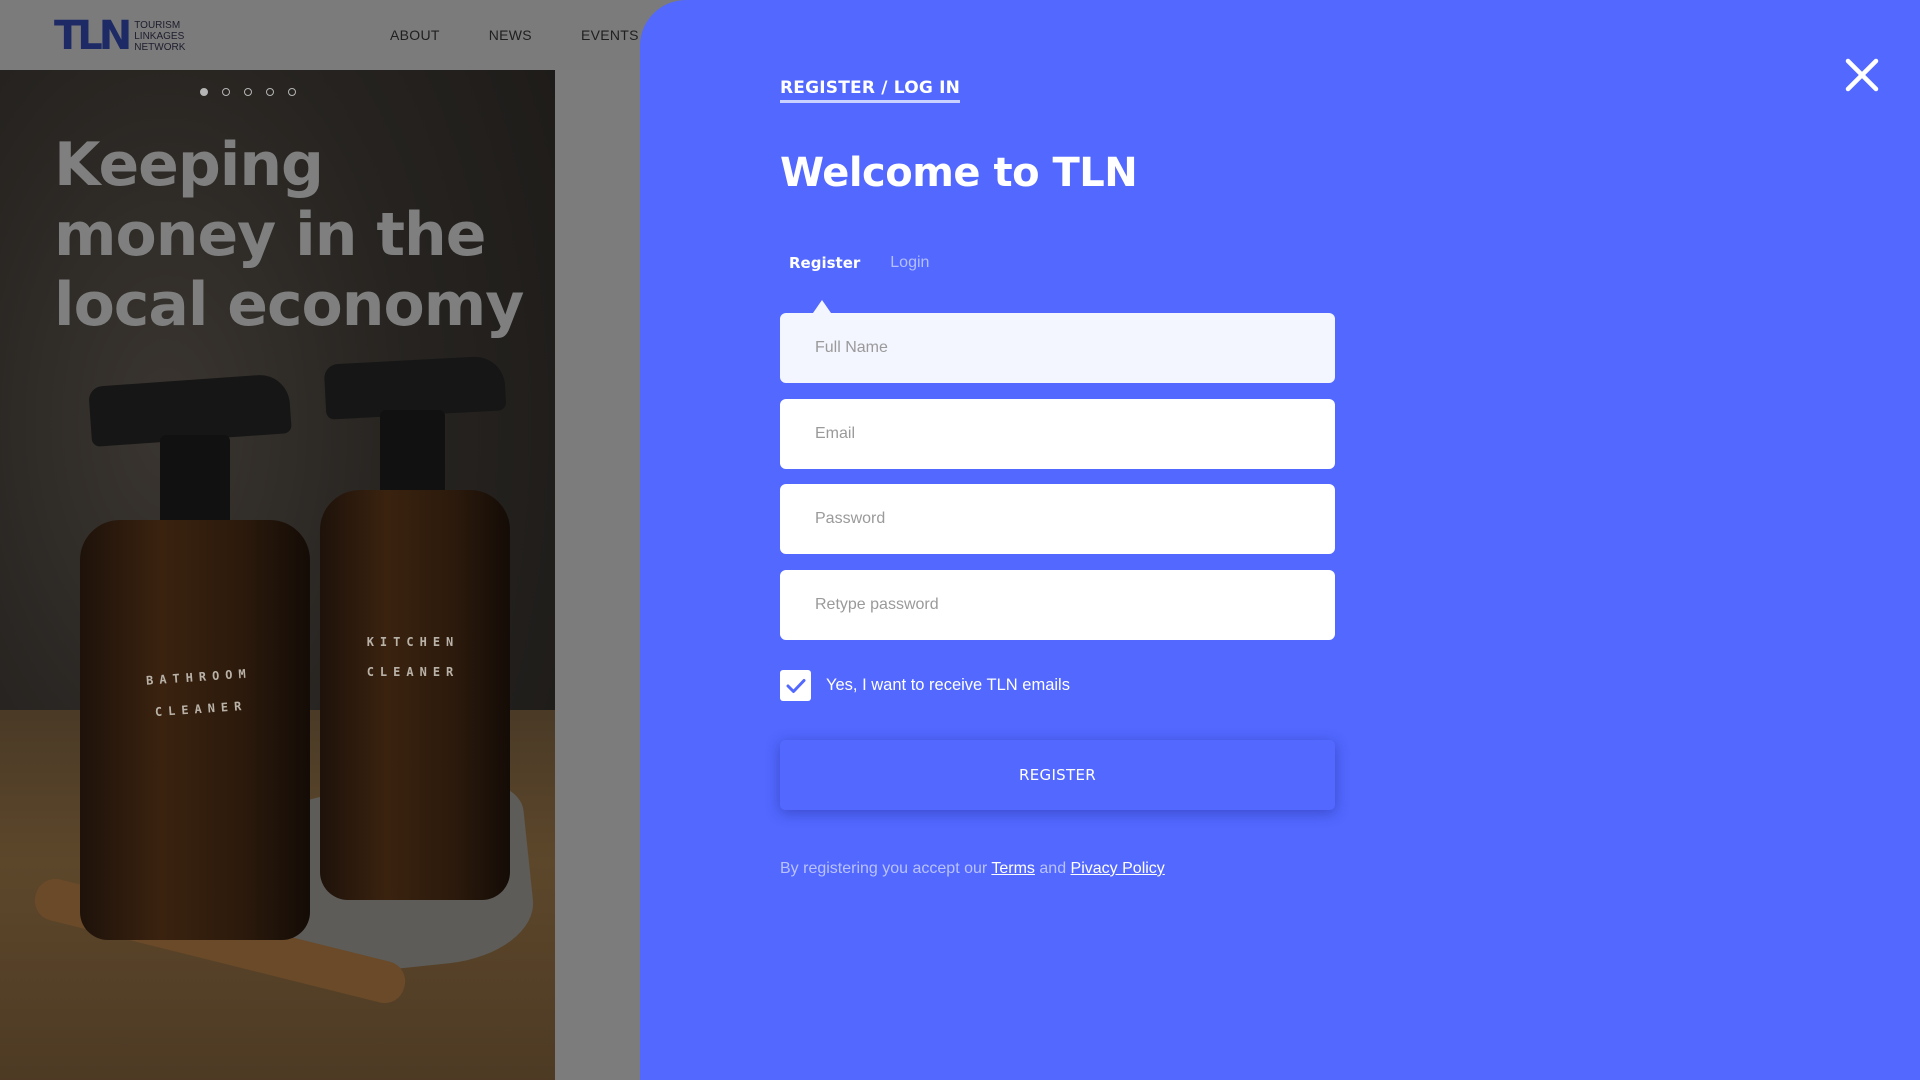 Image resolution: width=1920 pixels, height=1080 pixels. Describe the element at coordinates (510, 35) in the screenshot. I see `nav-item-news: NEWS` at that location.